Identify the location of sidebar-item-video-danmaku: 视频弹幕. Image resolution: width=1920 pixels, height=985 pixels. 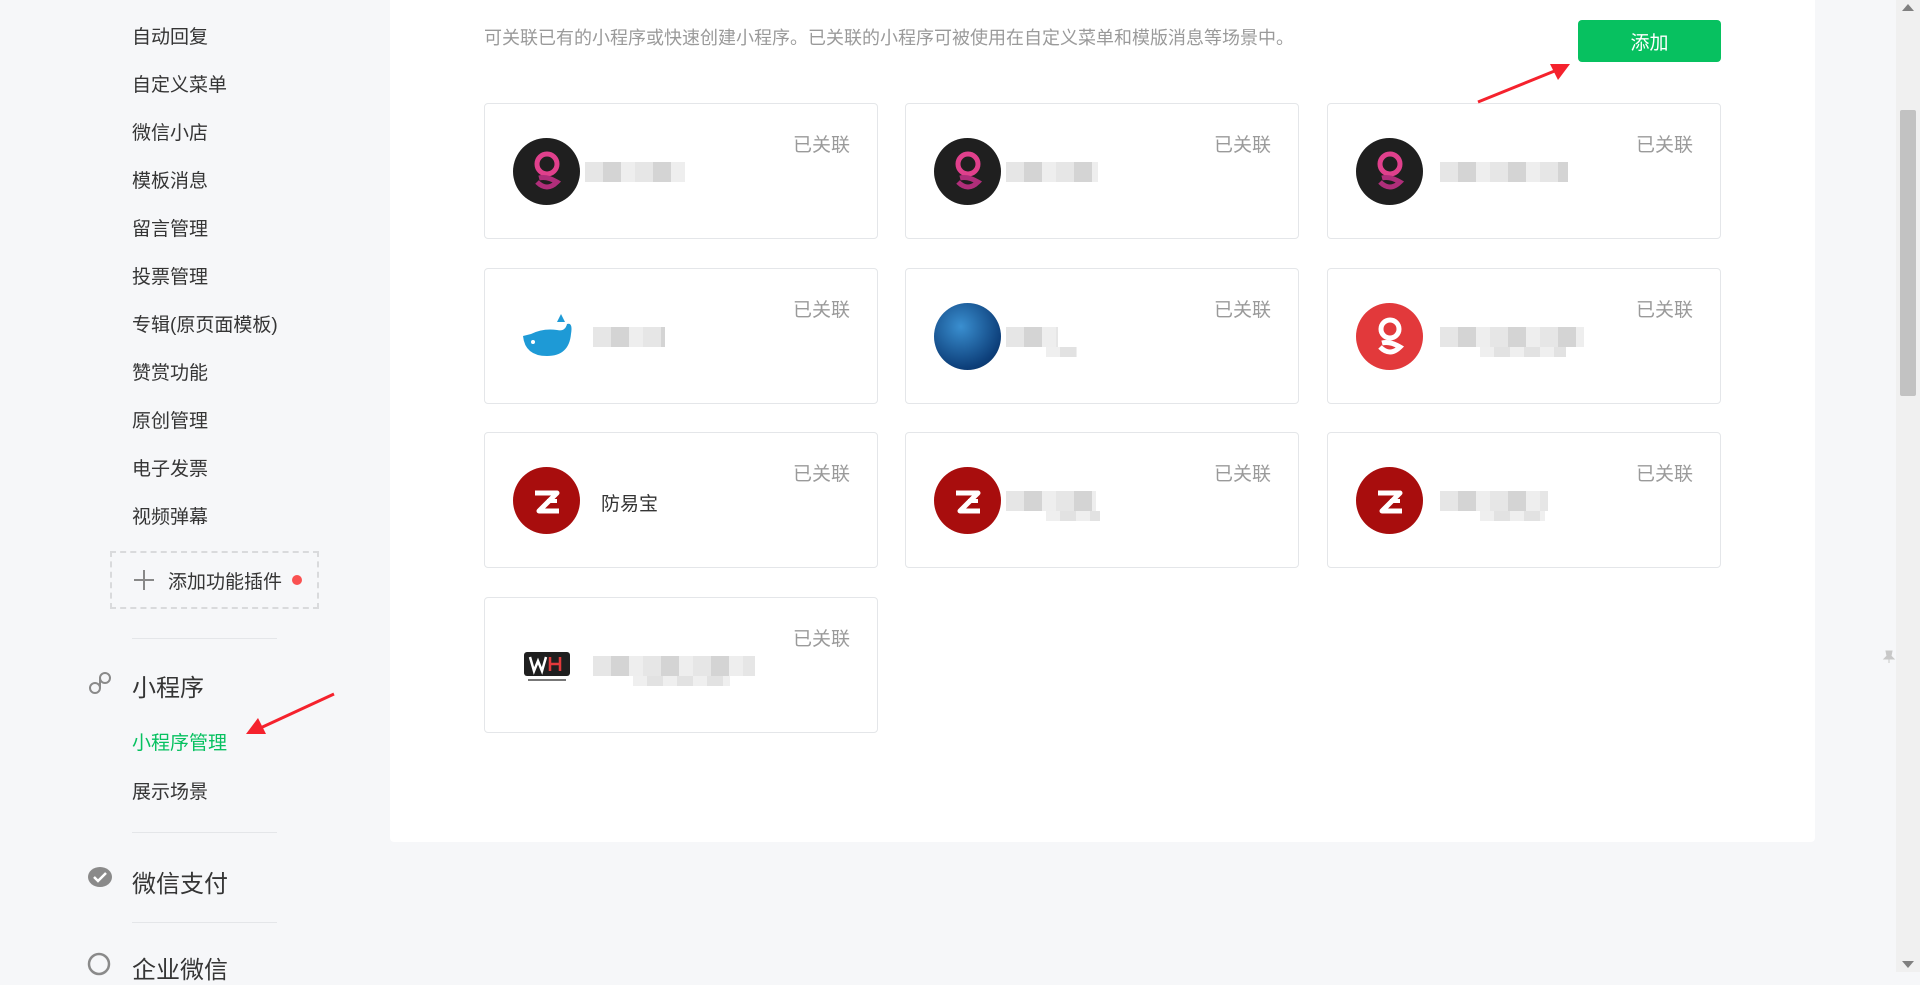
(170, 515).